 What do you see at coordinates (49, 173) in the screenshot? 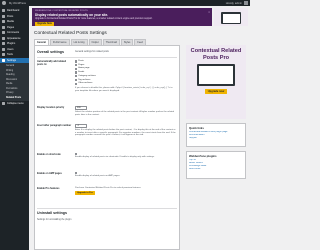
I see `amp-label: Enable on AMP pages` at bounding box center [49, 173].